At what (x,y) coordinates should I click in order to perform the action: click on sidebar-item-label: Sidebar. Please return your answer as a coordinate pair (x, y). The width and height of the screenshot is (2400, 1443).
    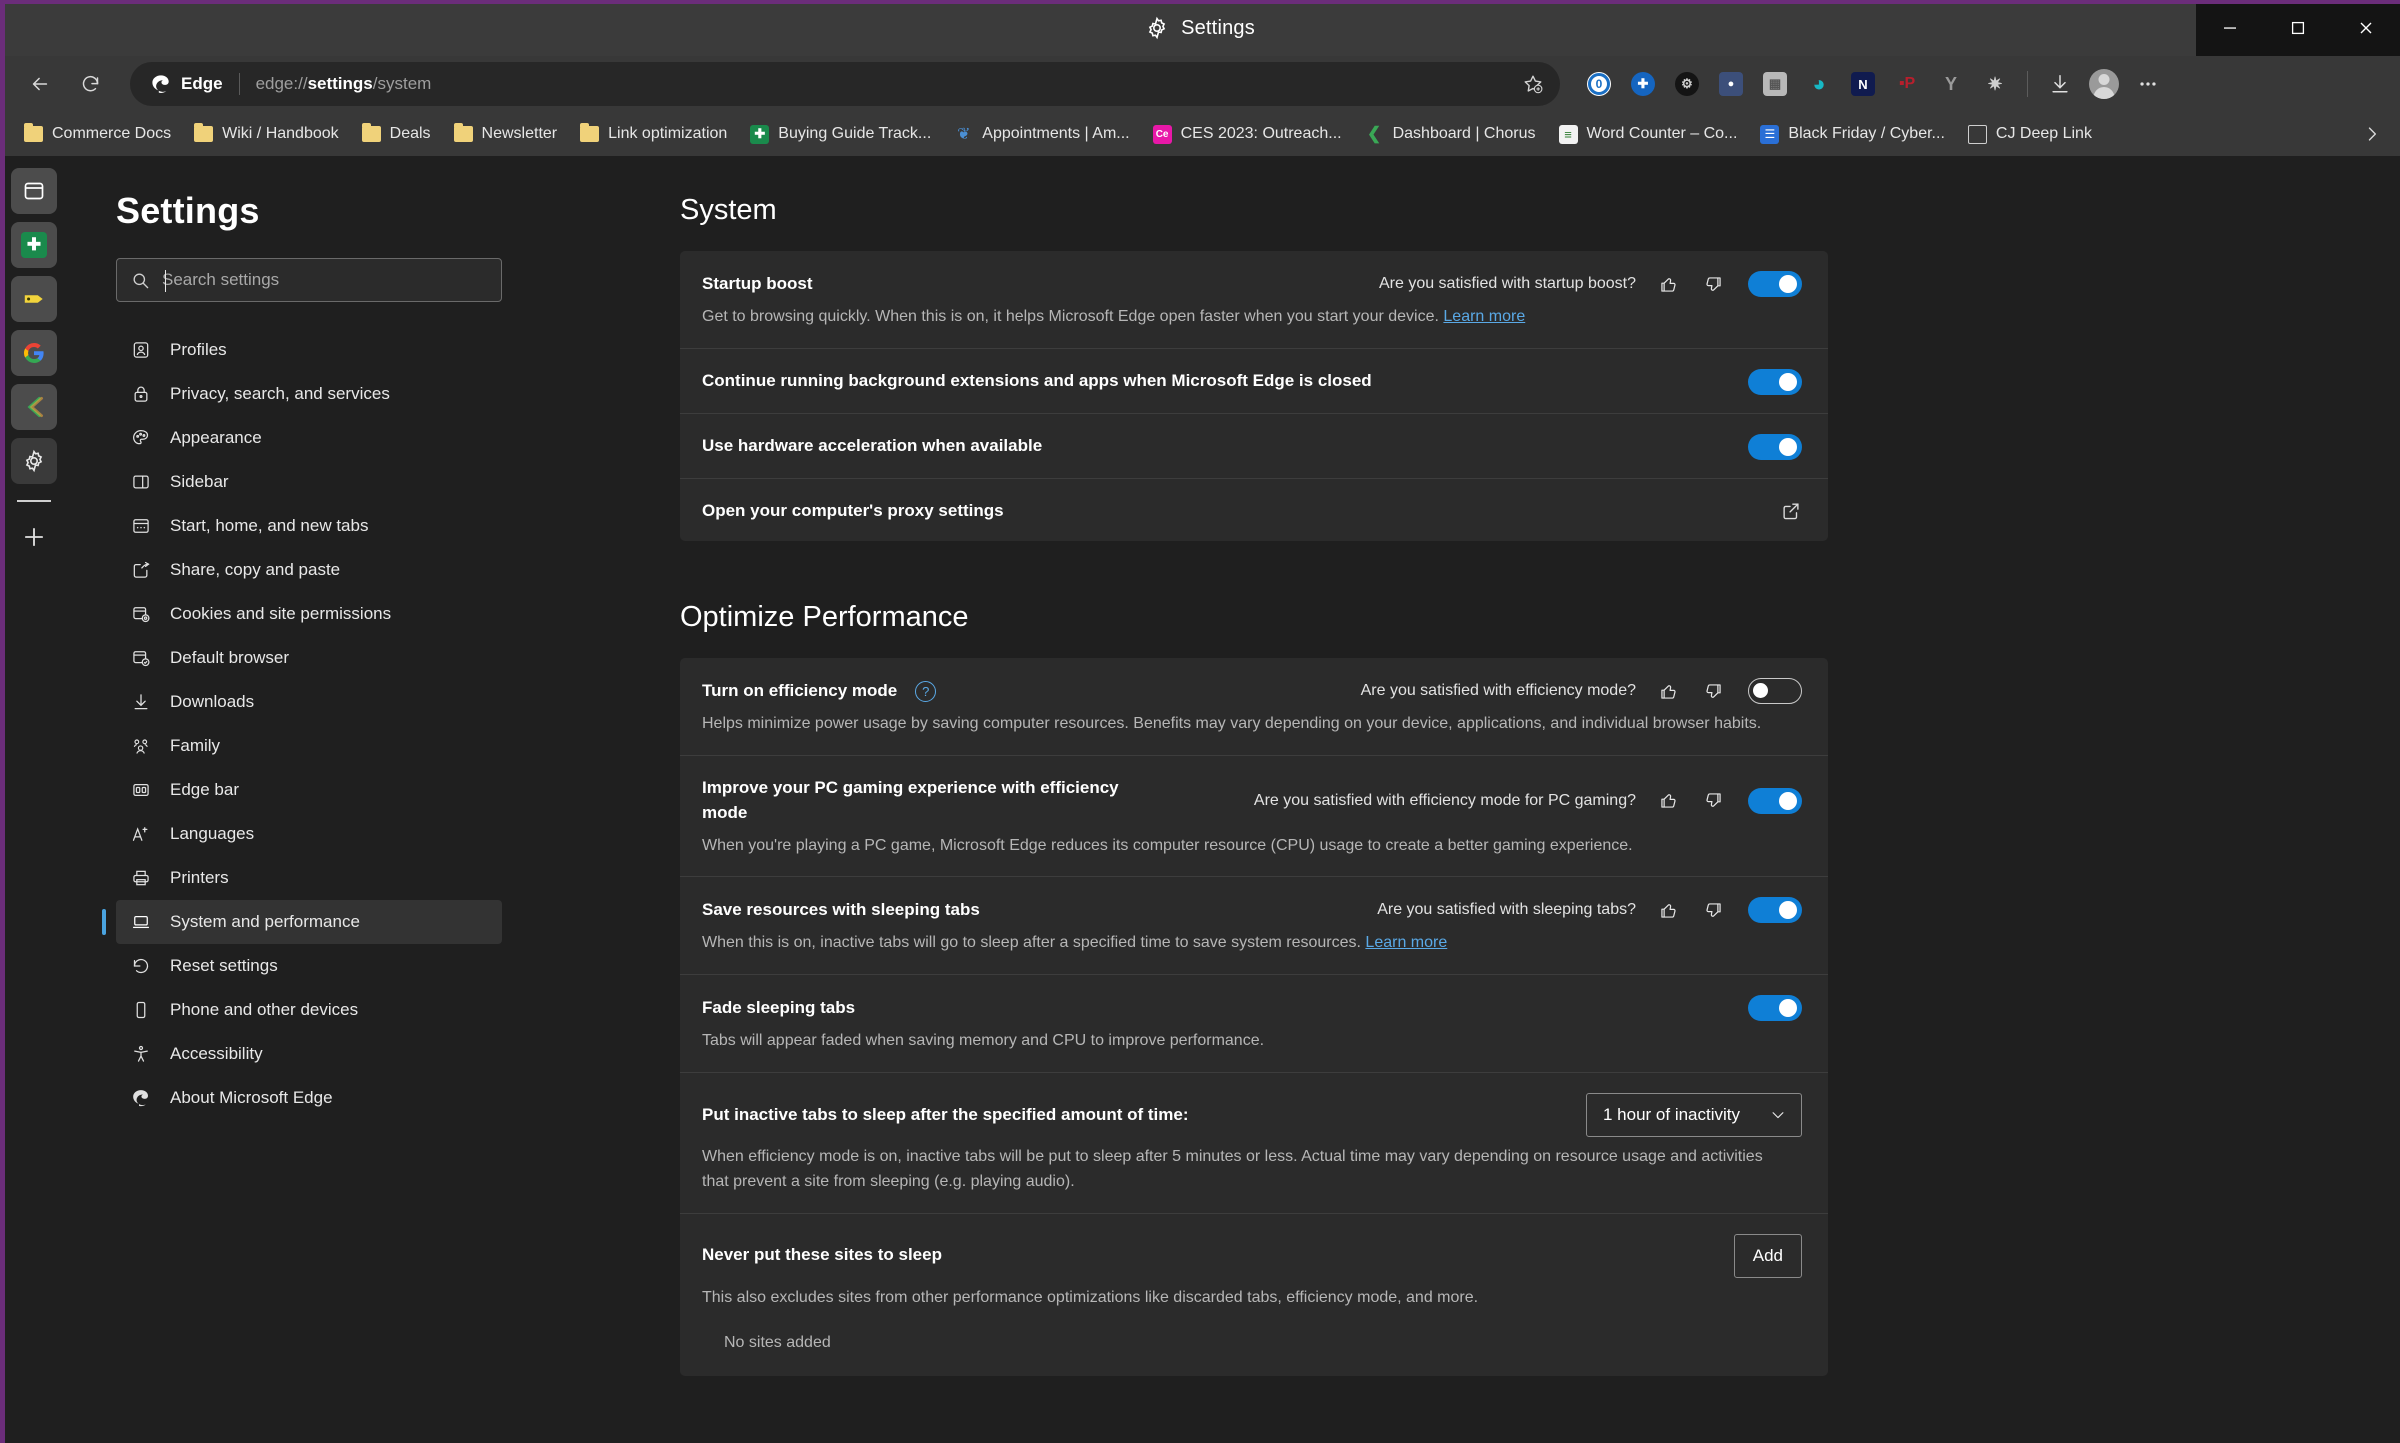
    Looking at the image, I should click on (199, 481).